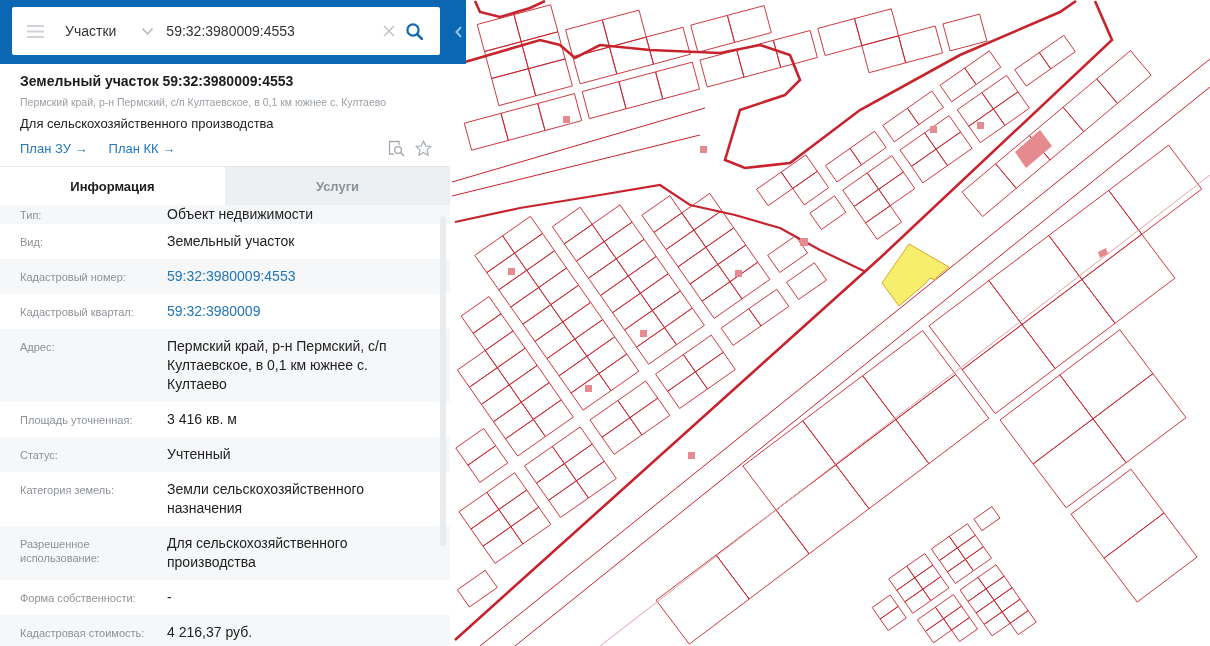 Image resolution: width=1210 pixels, height=646 pixels. I want to click on plan-link: План КК →, so click(142, 148).